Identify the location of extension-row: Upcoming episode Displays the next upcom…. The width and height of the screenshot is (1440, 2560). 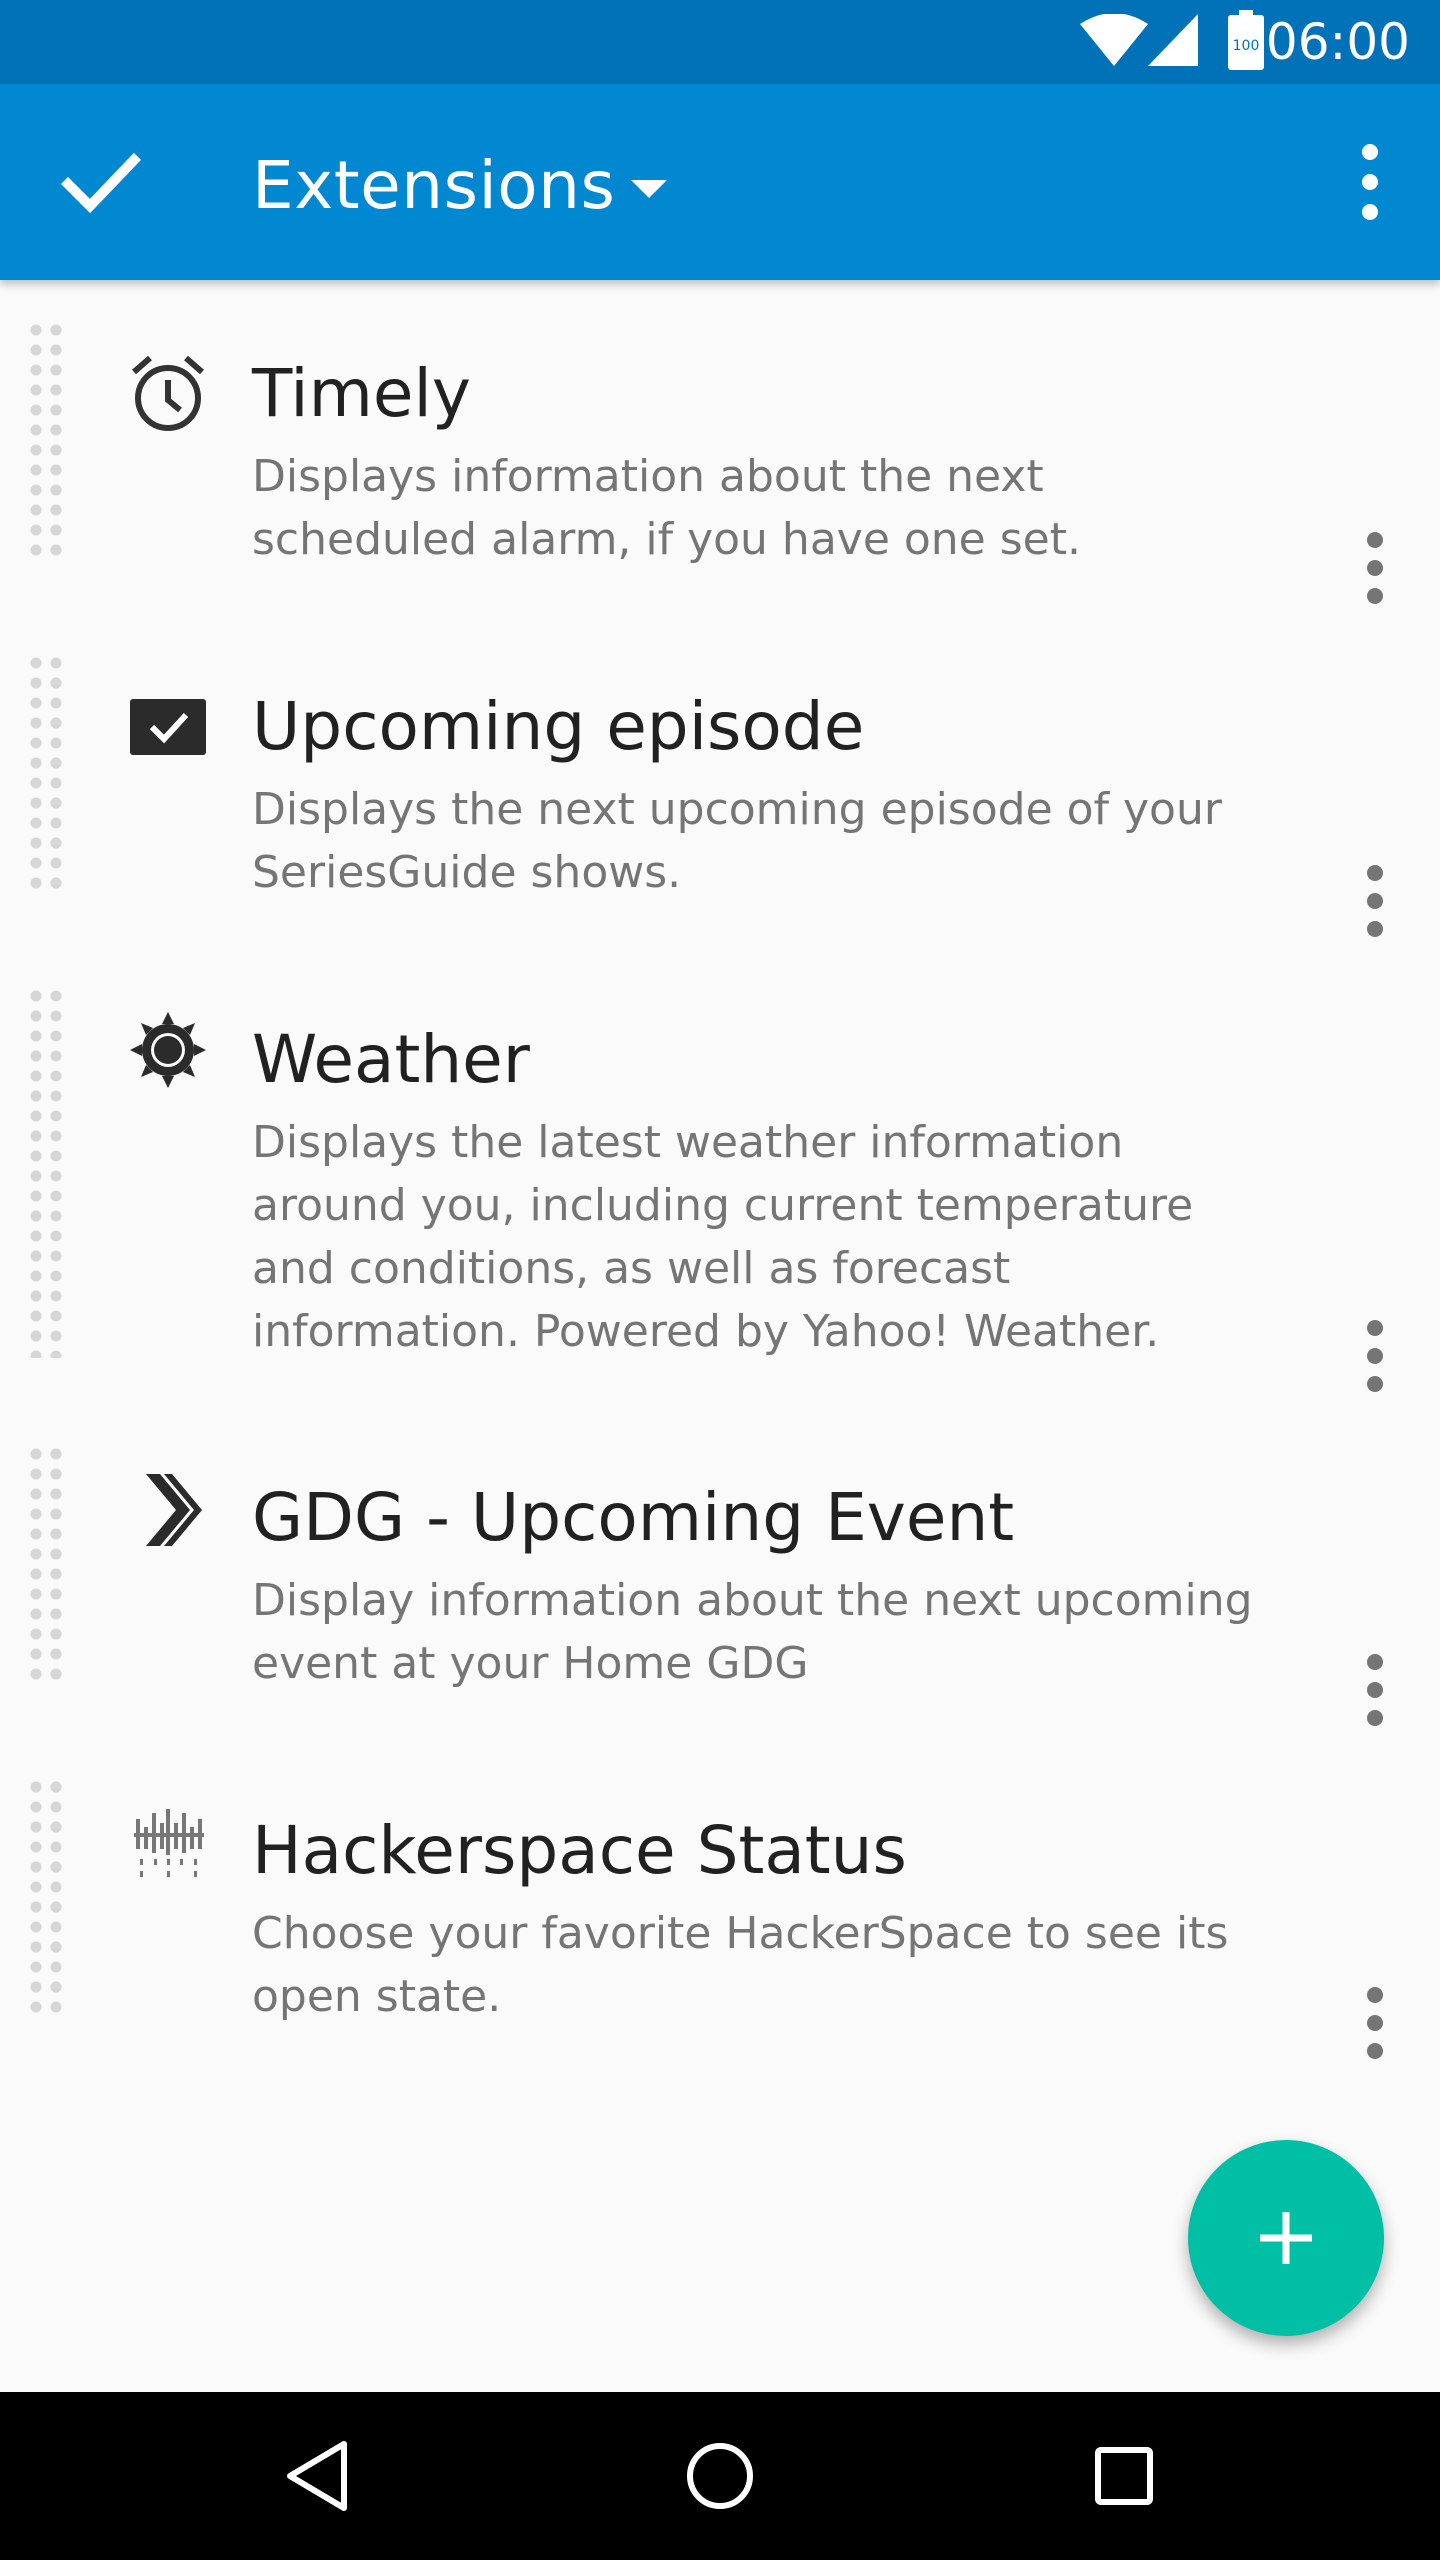
(720, 798).